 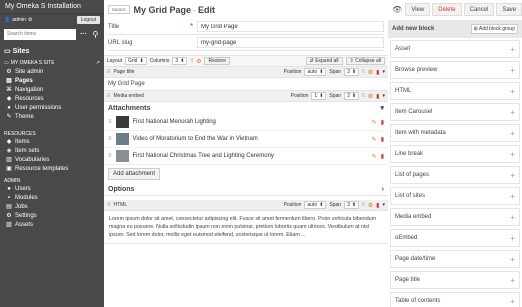 What do you see at coordinates (83, 34) in the screenshot?
I see `more-options-icon: ···` at bounding box center [83, 34].